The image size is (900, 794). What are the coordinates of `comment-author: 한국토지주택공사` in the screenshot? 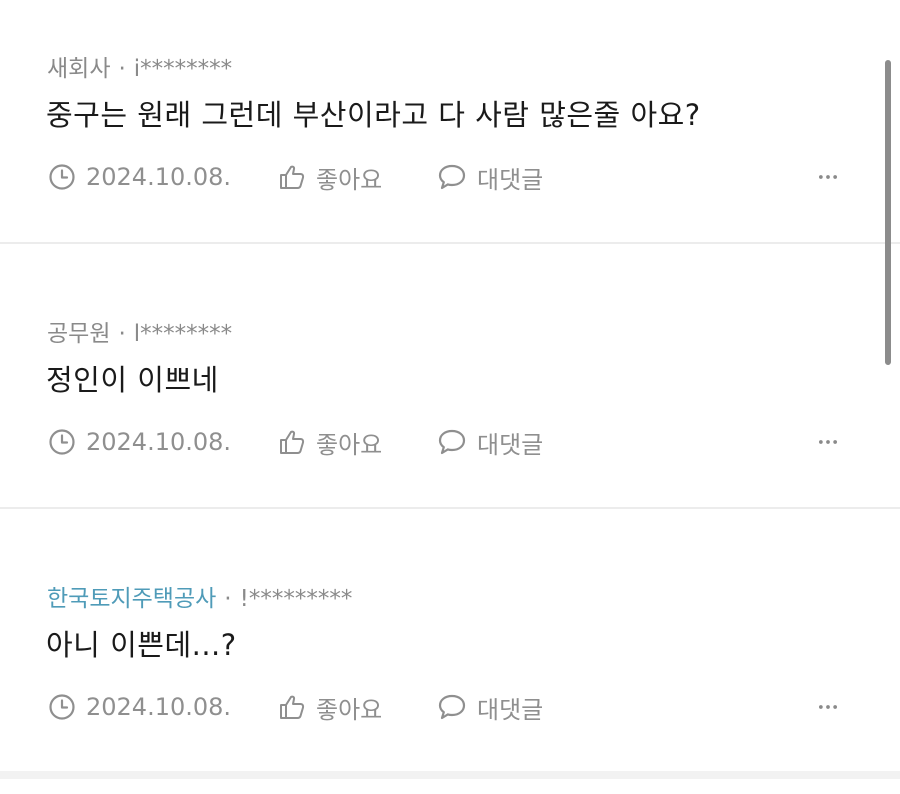 It's located at (132, 599).